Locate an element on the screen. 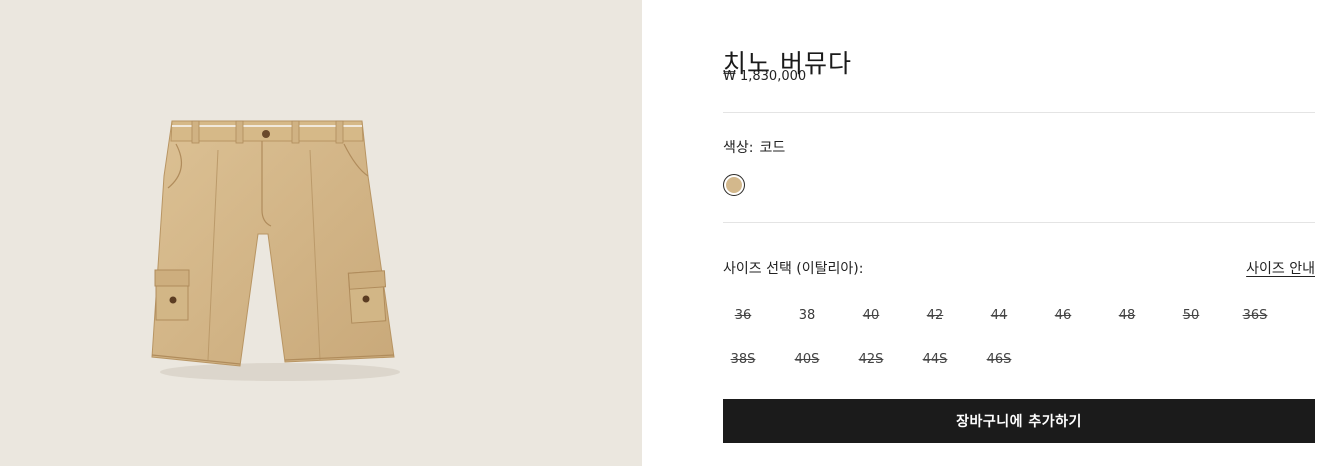 This screenshot has width=1340, height=466. size-option-36: 36 is located at coordinates (743, 315).